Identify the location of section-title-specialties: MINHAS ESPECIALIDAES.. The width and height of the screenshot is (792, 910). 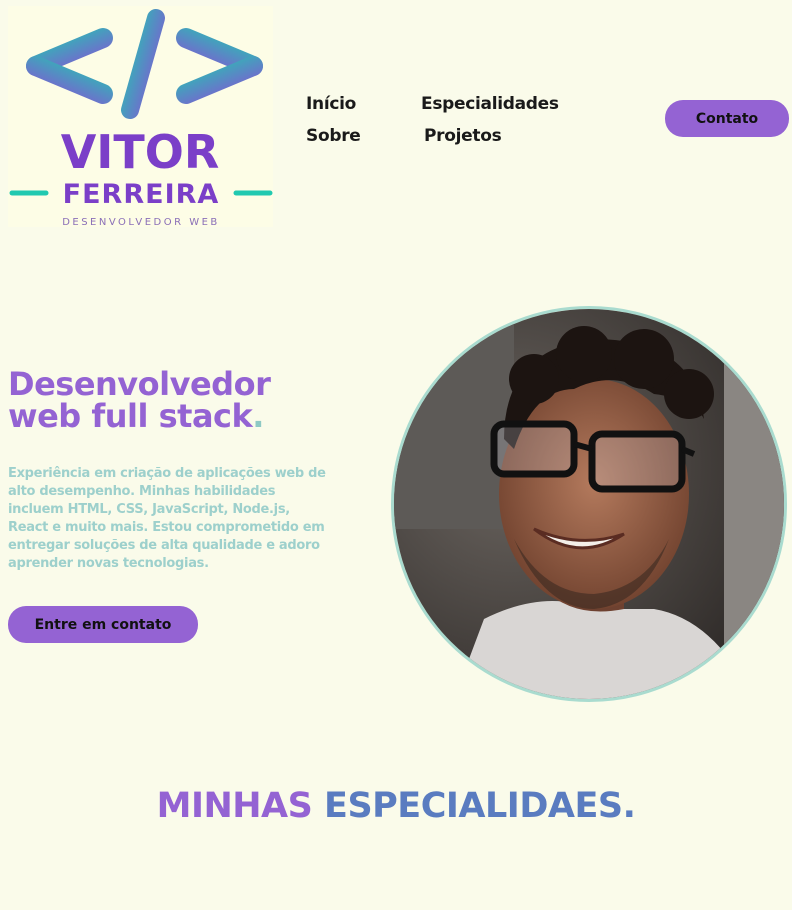
(396, 806).